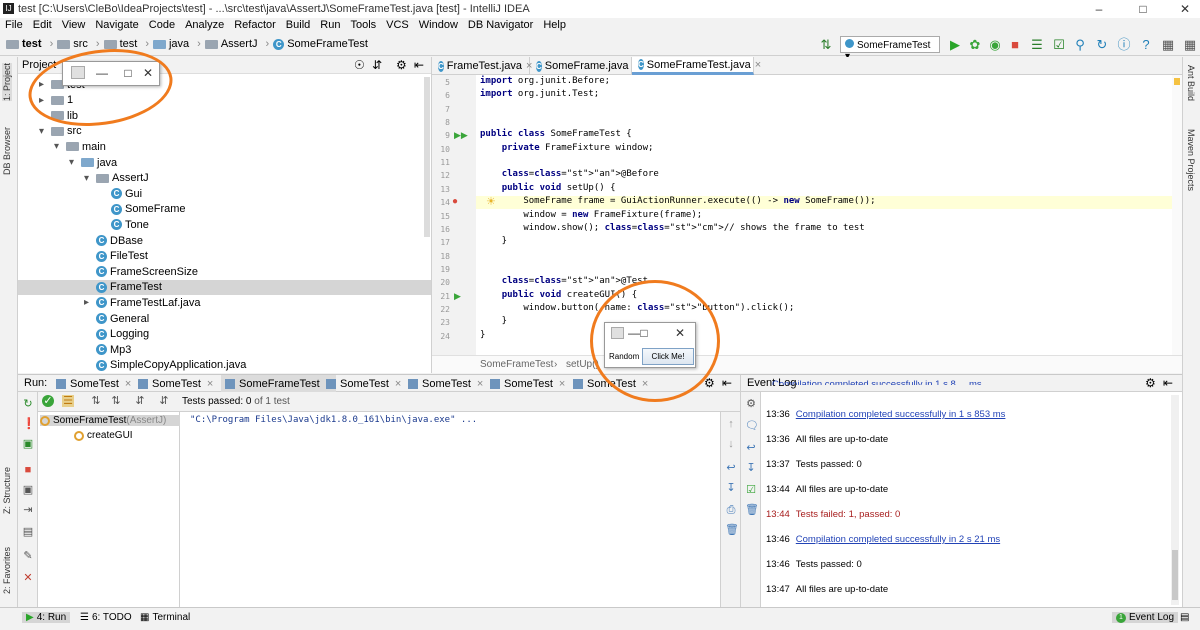  I want to click on tree-item-frametest: C FrameTest, so click(123, 287).